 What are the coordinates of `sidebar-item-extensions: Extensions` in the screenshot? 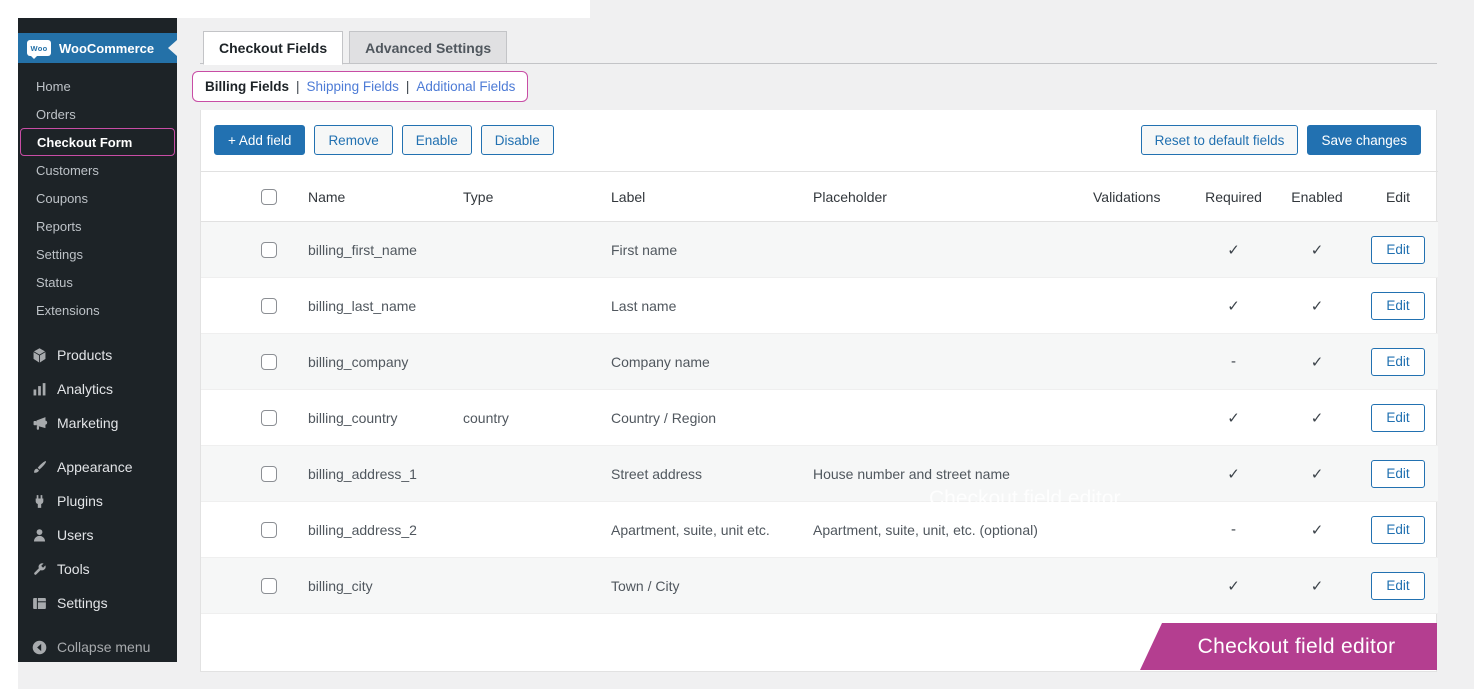 It's located at (97, 310).